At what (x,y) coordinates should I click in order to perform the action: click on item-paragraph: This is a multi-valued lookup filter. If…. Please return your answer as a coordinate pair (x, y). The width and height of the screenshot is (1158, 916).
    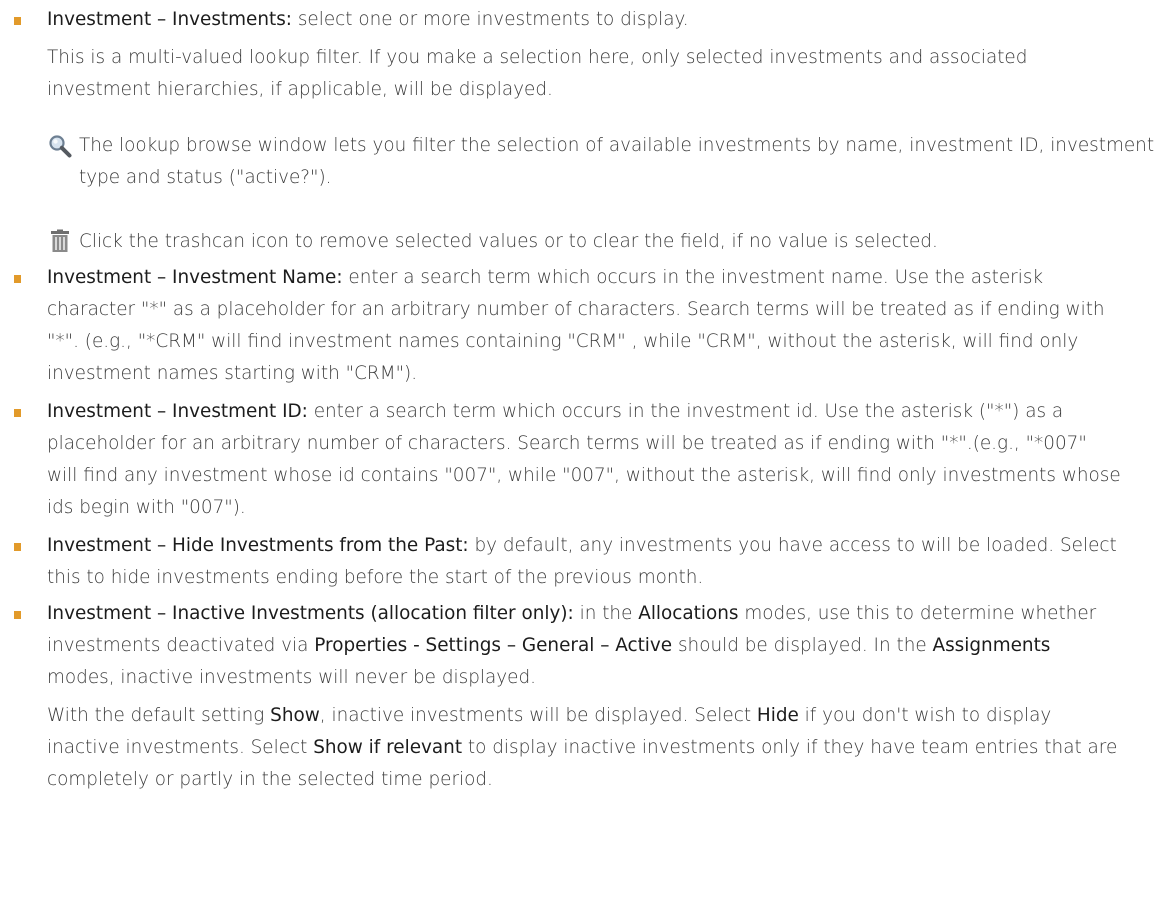
    Looking at the image, I should click on (537, 73).